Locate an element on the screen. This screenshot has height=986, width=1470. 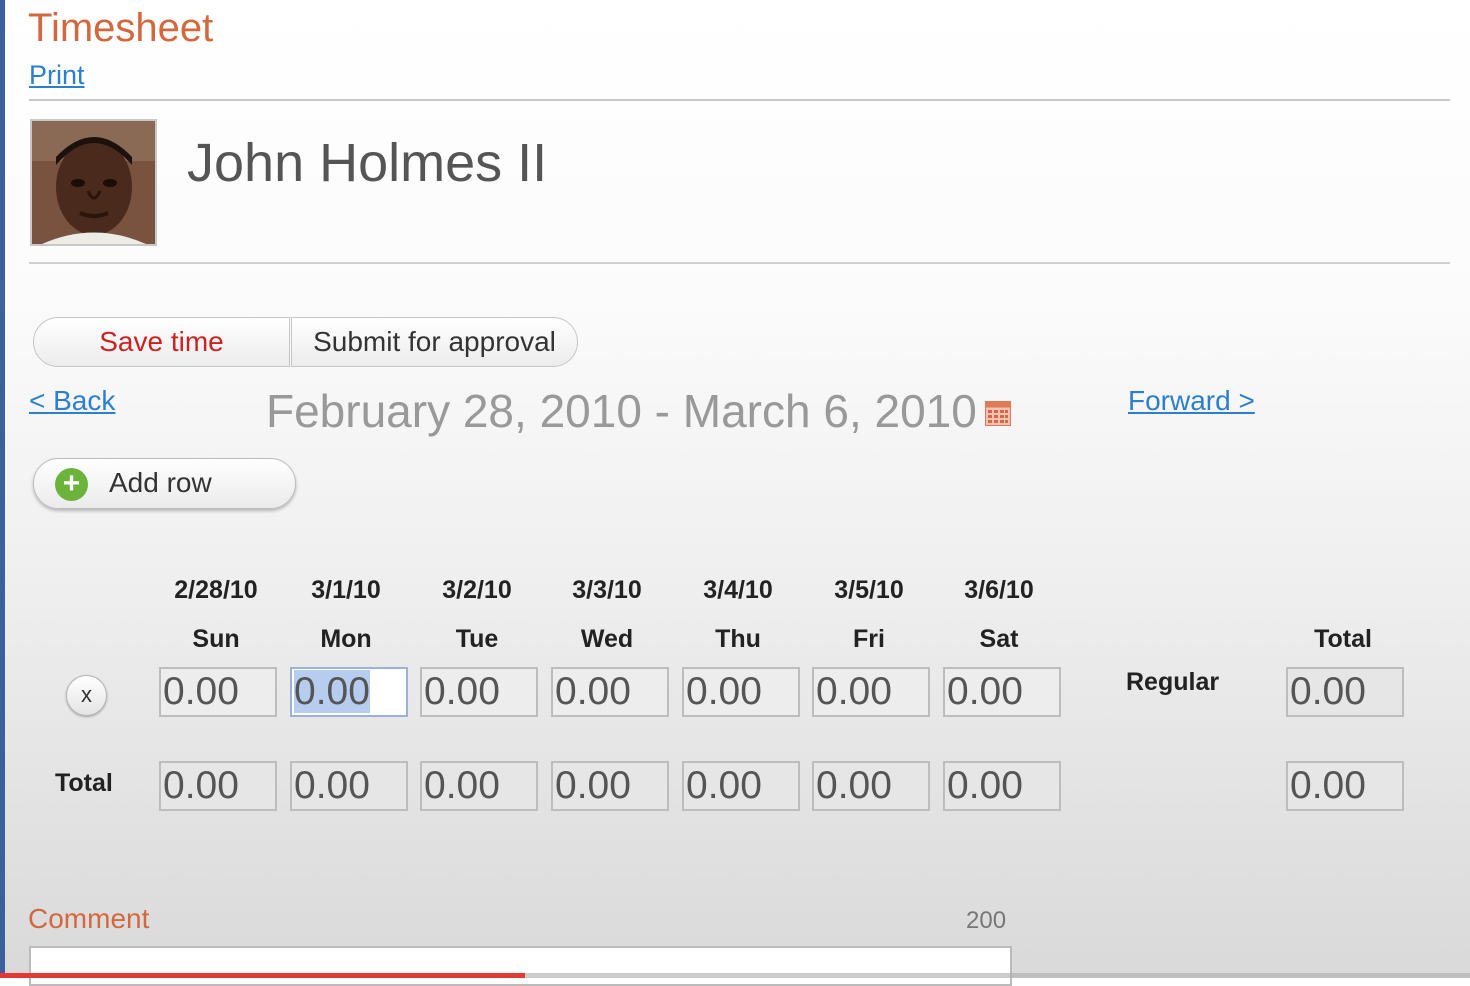
column-day: Thu is located at coordinates (738, 639).